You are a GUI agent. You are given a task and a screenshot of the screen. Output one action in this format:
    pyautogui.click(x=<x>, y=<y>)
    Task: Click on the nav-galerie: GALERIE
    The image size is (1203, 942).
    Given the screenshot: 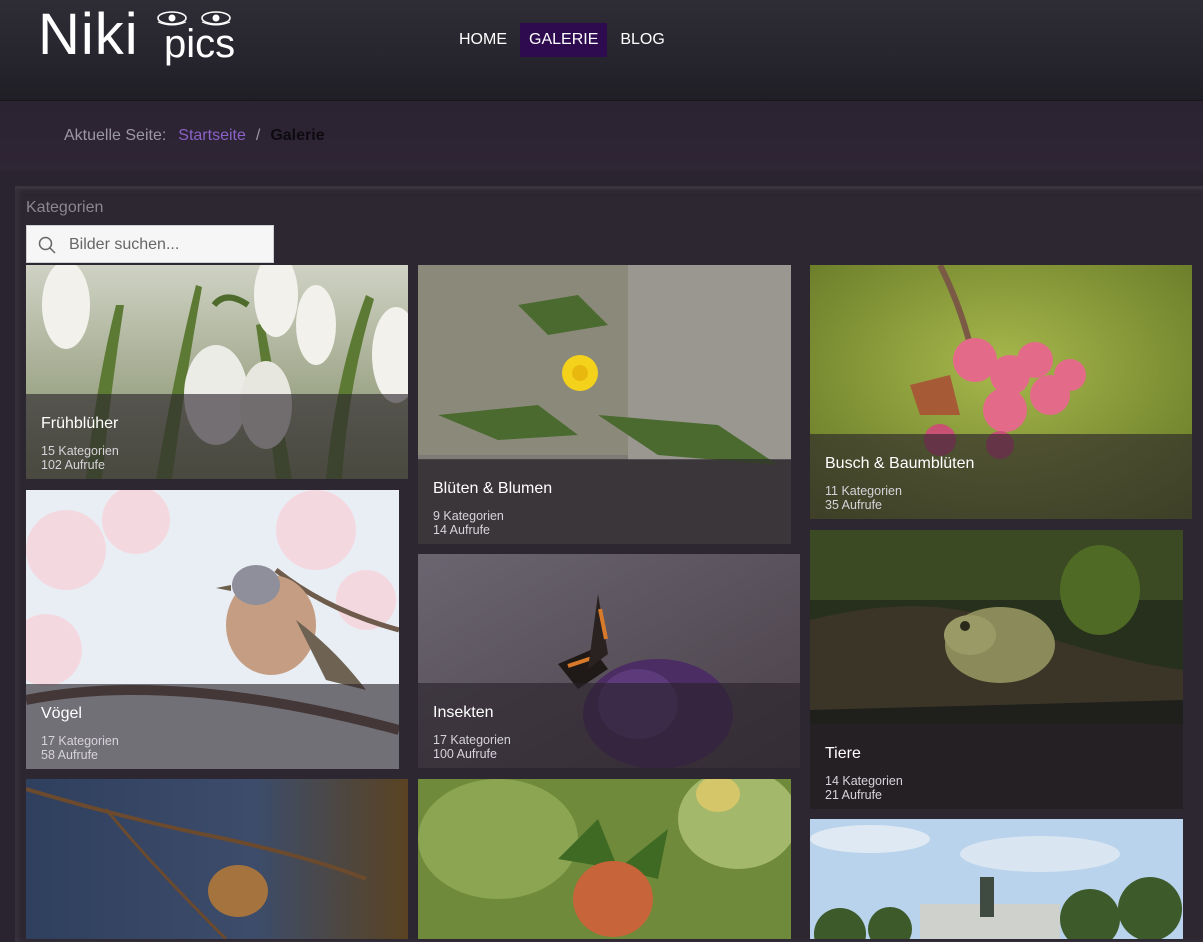 What is the action you would take?
    pyautogui.click(x=564, y=40)
    